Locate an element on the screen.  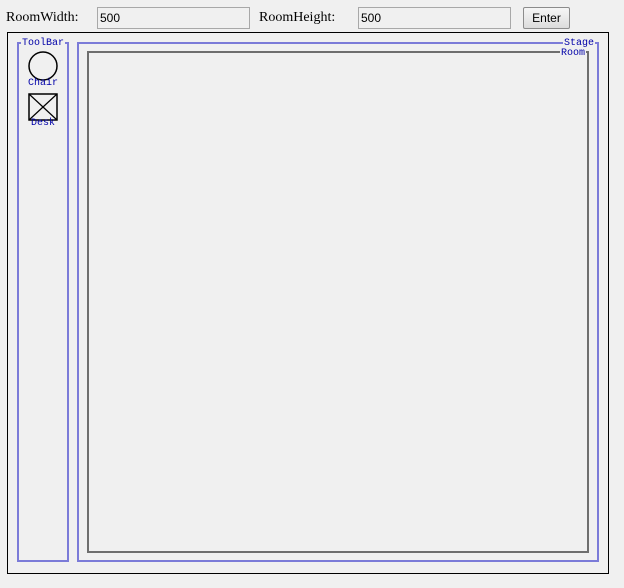
desk-tool: Desk is located at coordinates (43, 111).